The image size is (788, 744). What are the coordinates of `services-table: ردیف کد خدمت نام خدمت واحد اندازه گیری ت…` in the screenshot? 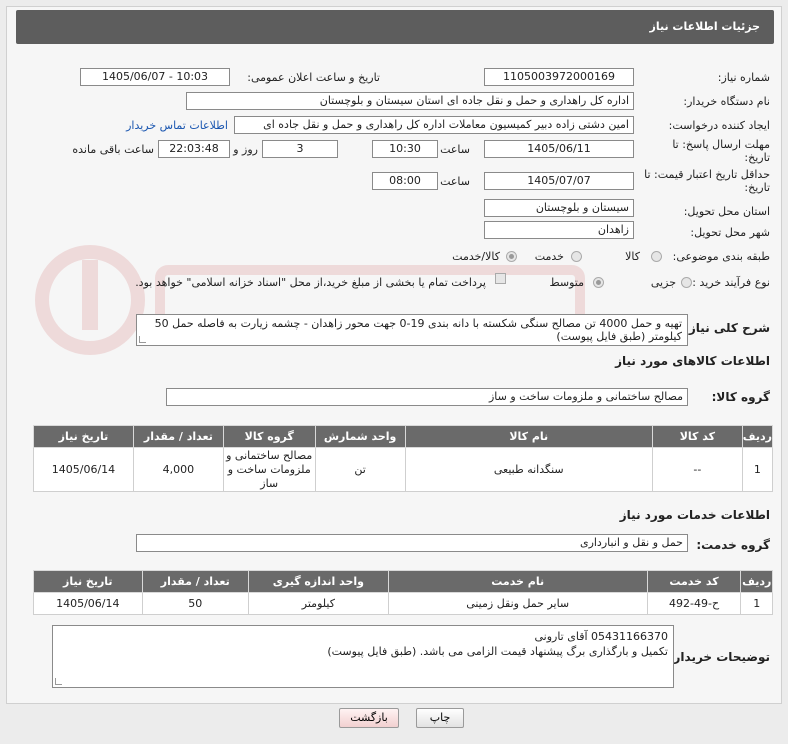 It's located at (403, 592).